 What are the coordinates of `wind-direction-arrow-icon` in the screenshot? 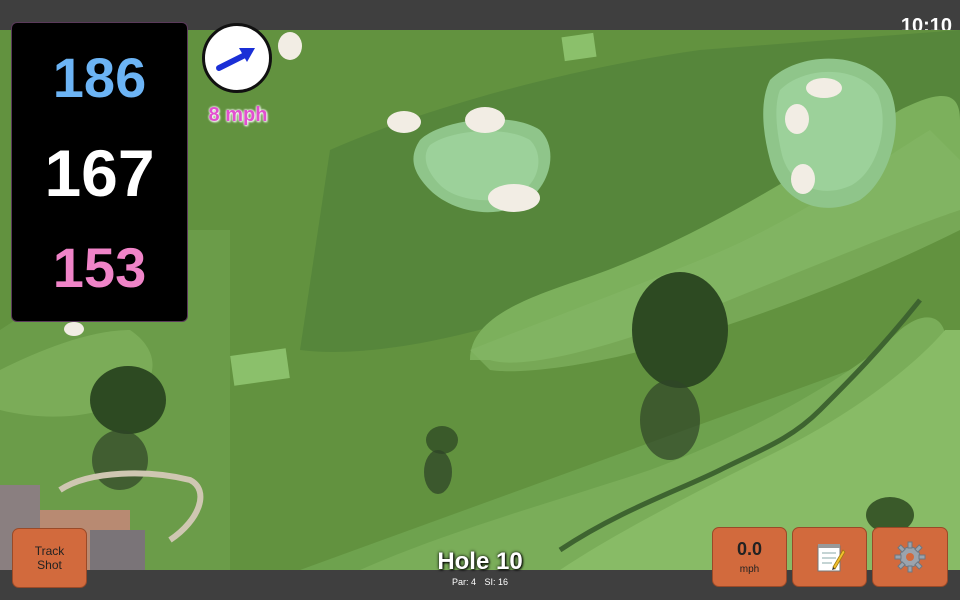 It's located at (235, 59).